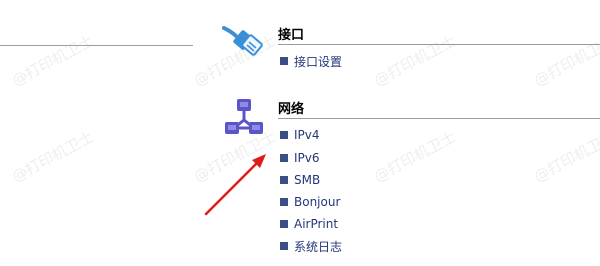  What do you see at coordinates (235, 185) in the screenshot?
I see `annotation-arrow-icon` at bounding box center [235, 185].